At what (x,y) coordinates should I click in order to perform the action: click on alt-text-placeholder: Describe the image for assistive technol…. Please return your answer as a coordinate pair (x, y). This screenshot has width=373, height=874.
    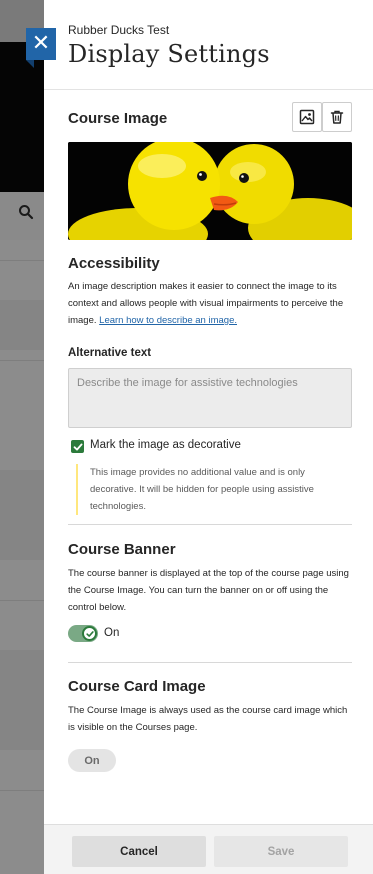
    Looking at the image, I should click on (187, 383).